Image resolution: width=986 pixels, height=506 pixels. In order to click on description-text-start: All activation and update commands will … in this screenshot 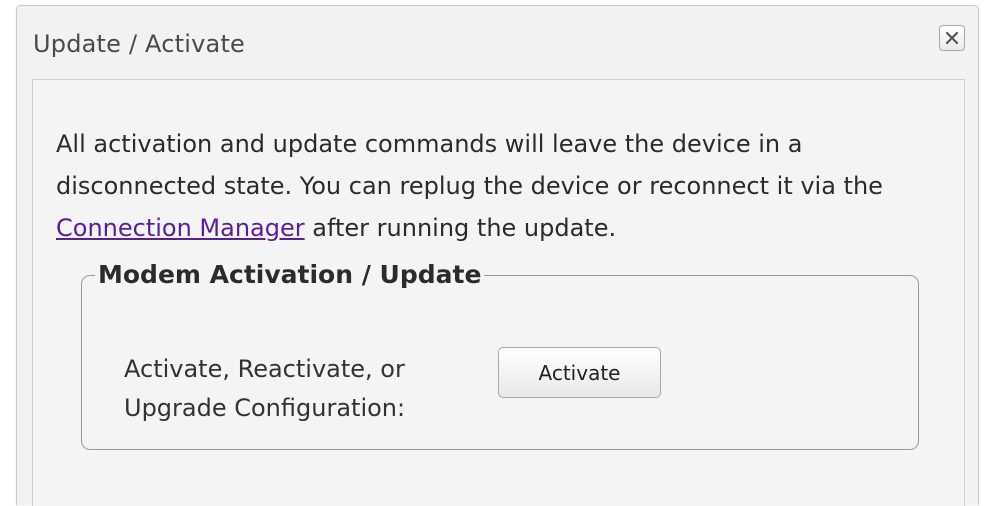, I will do `click(469, 165)`.